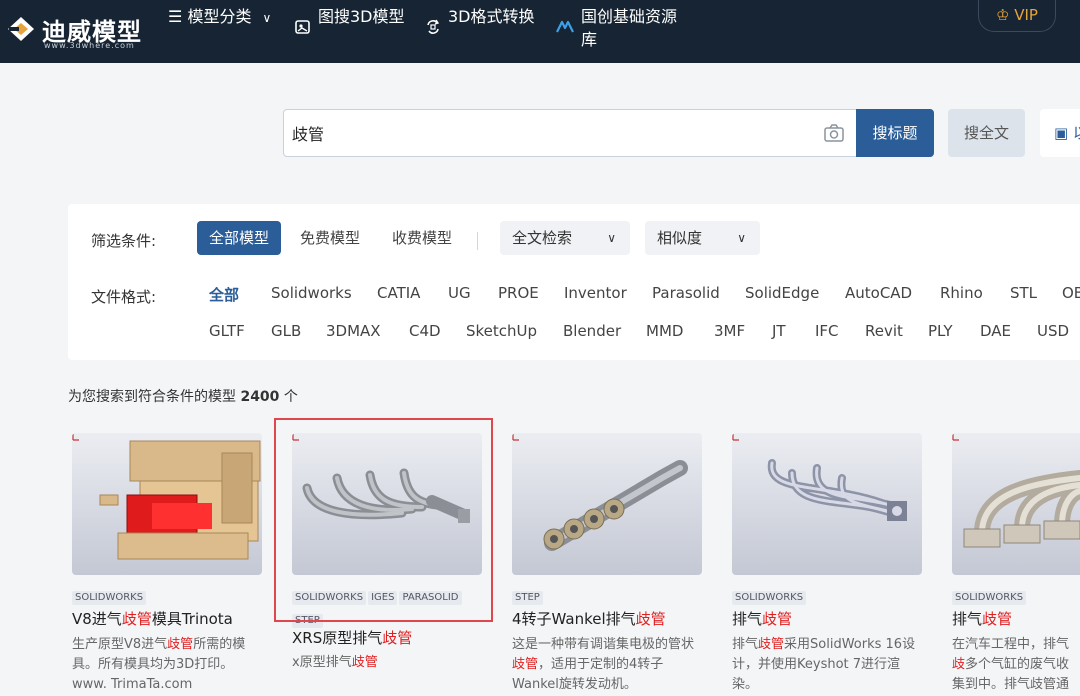 The image size is (1080, 696). I want to click on model-title: V8进气歧管模具Trinota, so click(152, 618).